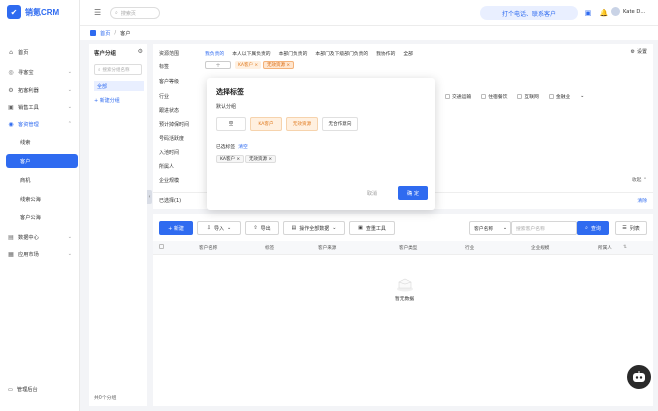 The height and width of the screenshot is (411, 658). What do you see at coordinates (33, 12) in the screenshot?
I see `logo: ✔ 销氪CRM` at bounding box center [33, 12].